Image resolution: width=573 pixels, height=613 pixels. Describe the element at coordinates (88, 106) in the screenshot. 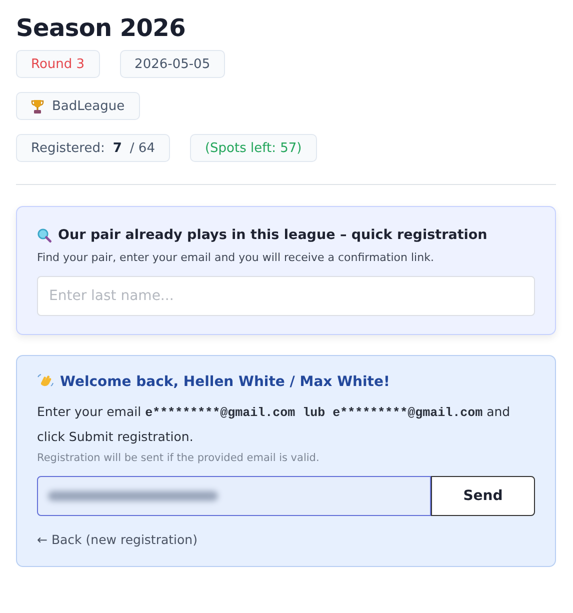

I see `league-name: BadLeague` at that location.